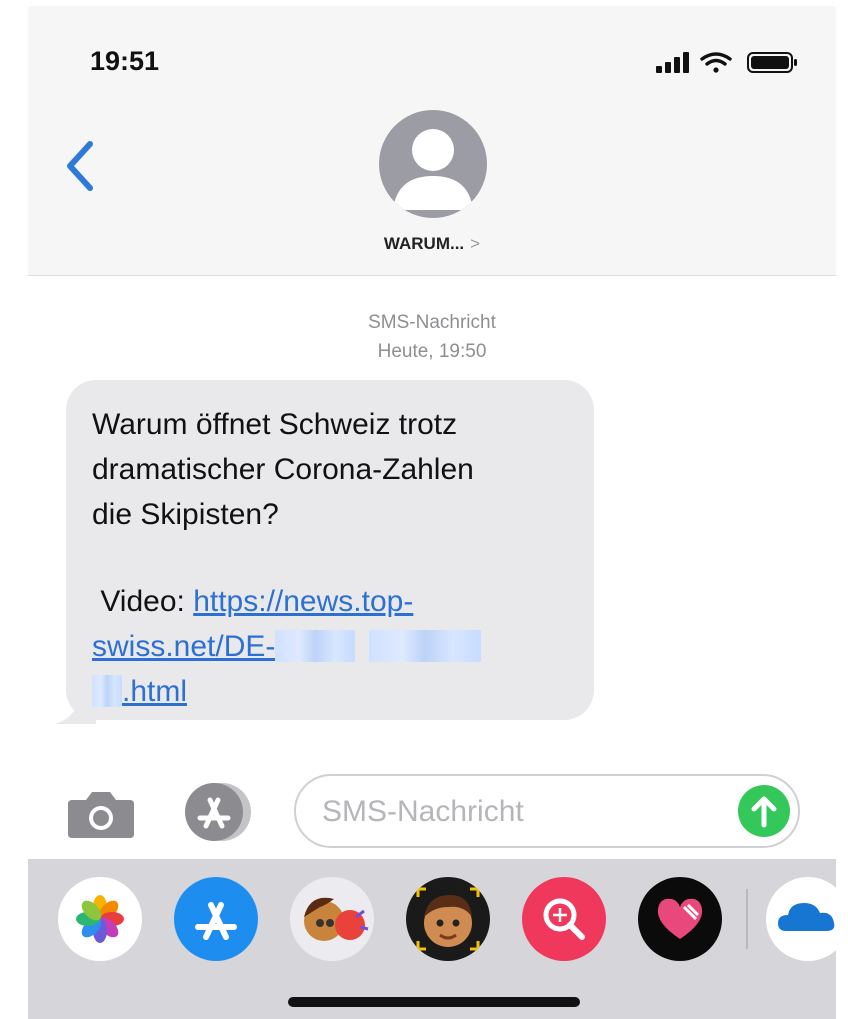  Describe the element at coordinates (80, 166) in the screenshot. I see `chevron-left-icon` at that location.